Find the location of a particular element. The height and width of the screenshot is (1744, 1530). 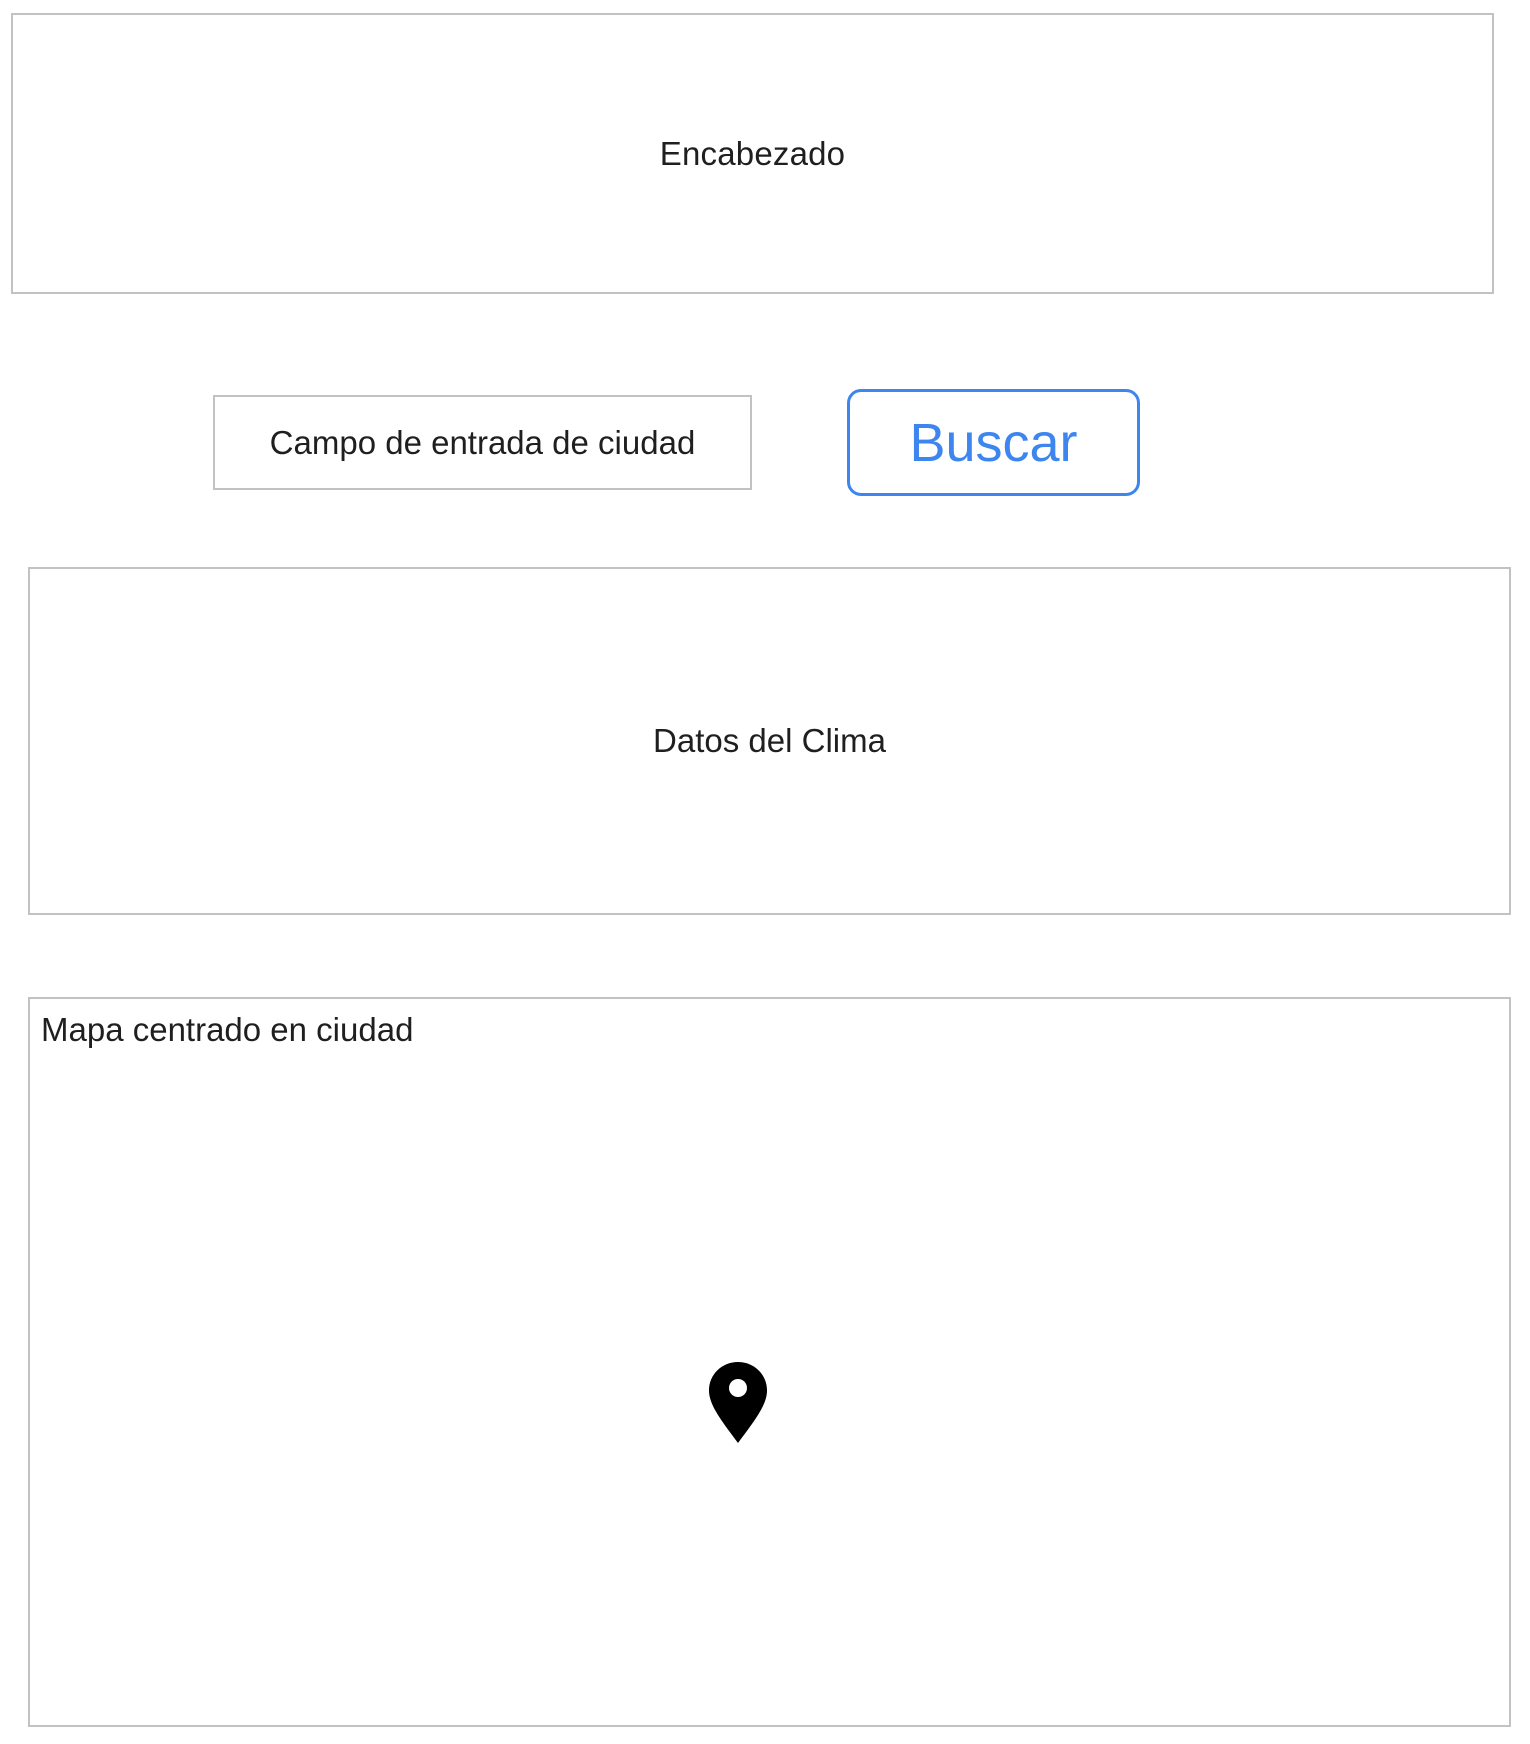

header-label: Encabezado is located at coordinates (752, 153).